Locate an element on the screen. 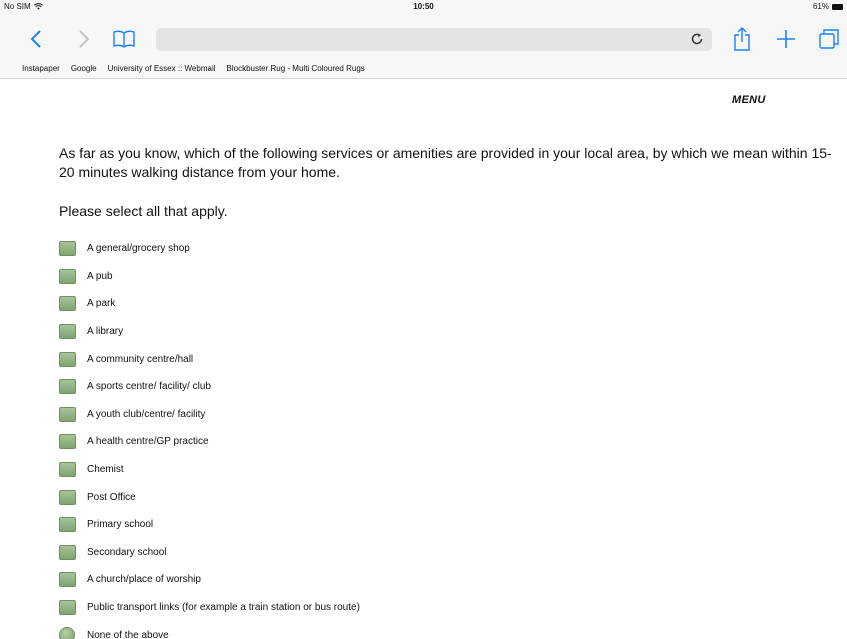  radio-button is located at coordinates (67, 633).